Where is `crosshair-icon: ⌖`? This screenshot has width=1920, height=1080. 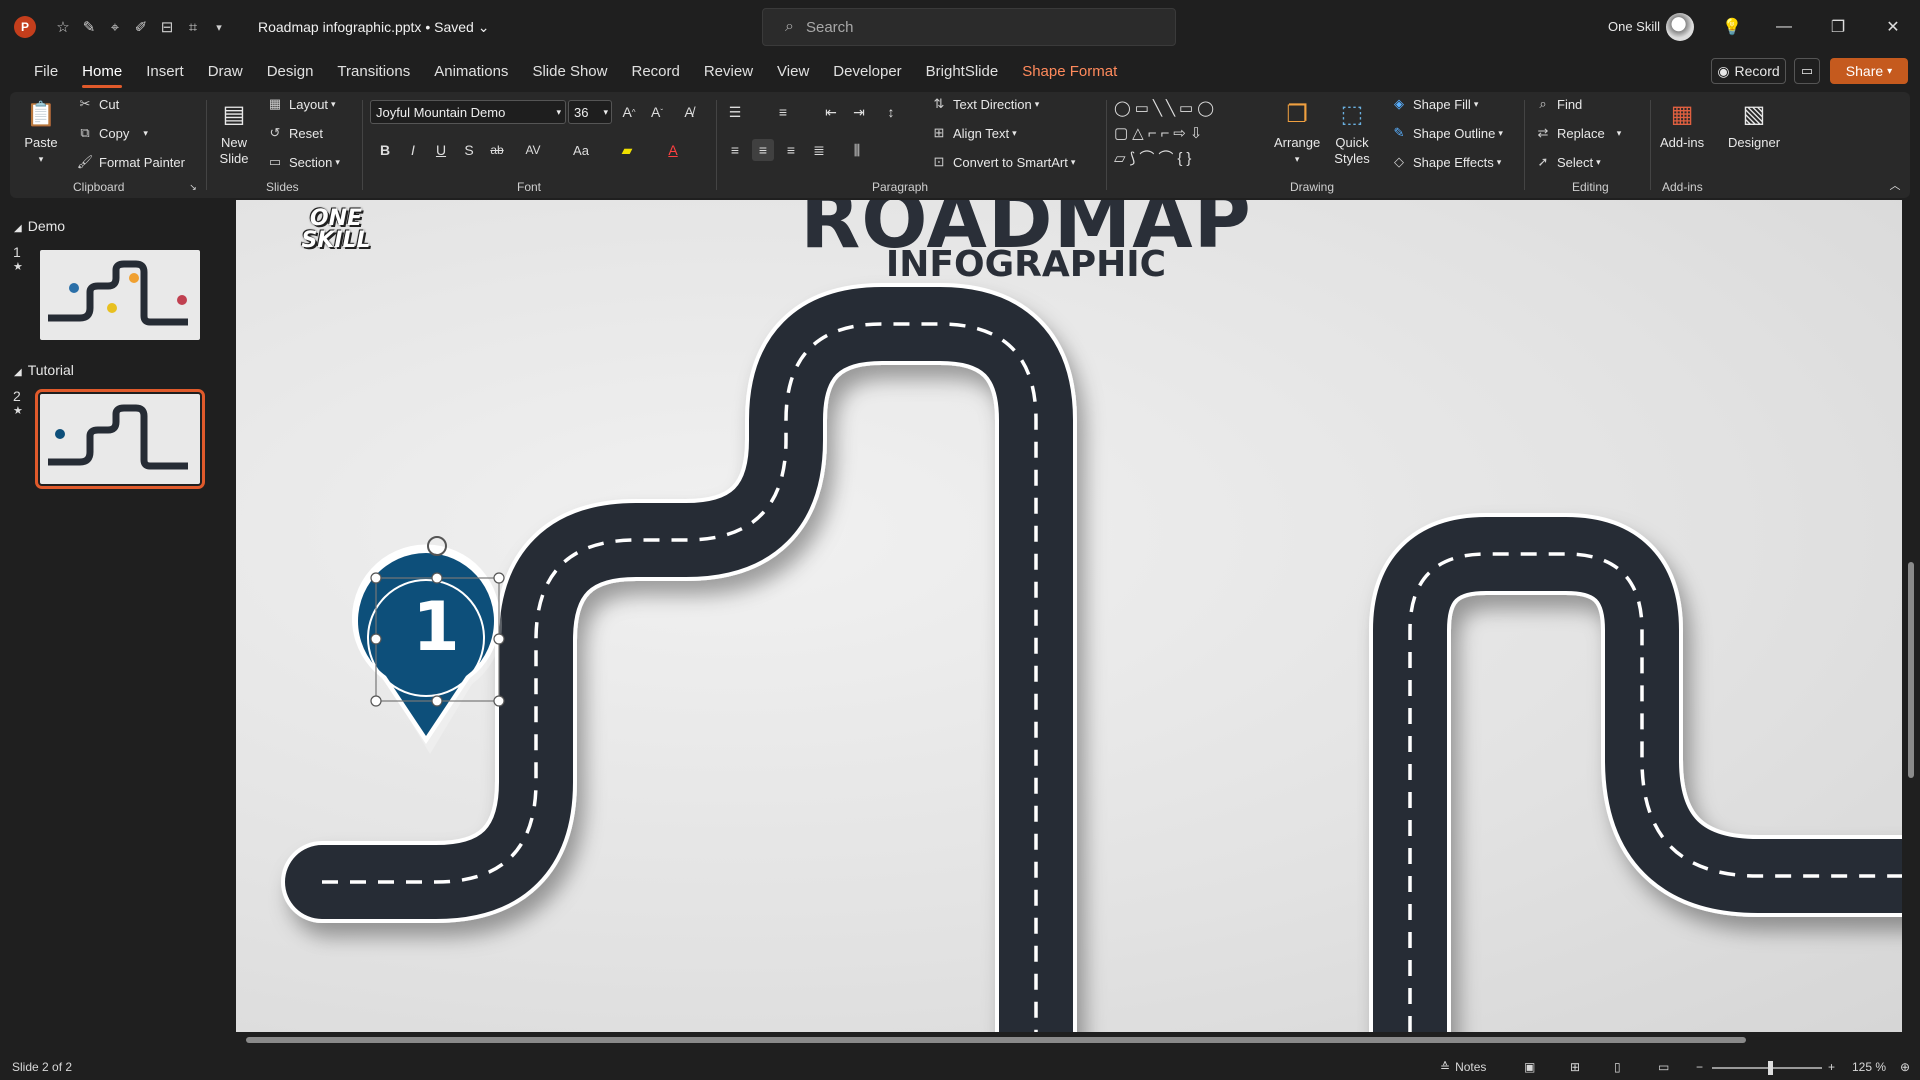
crosshair-icon: ⌖ is located at coordinates (115, 27).